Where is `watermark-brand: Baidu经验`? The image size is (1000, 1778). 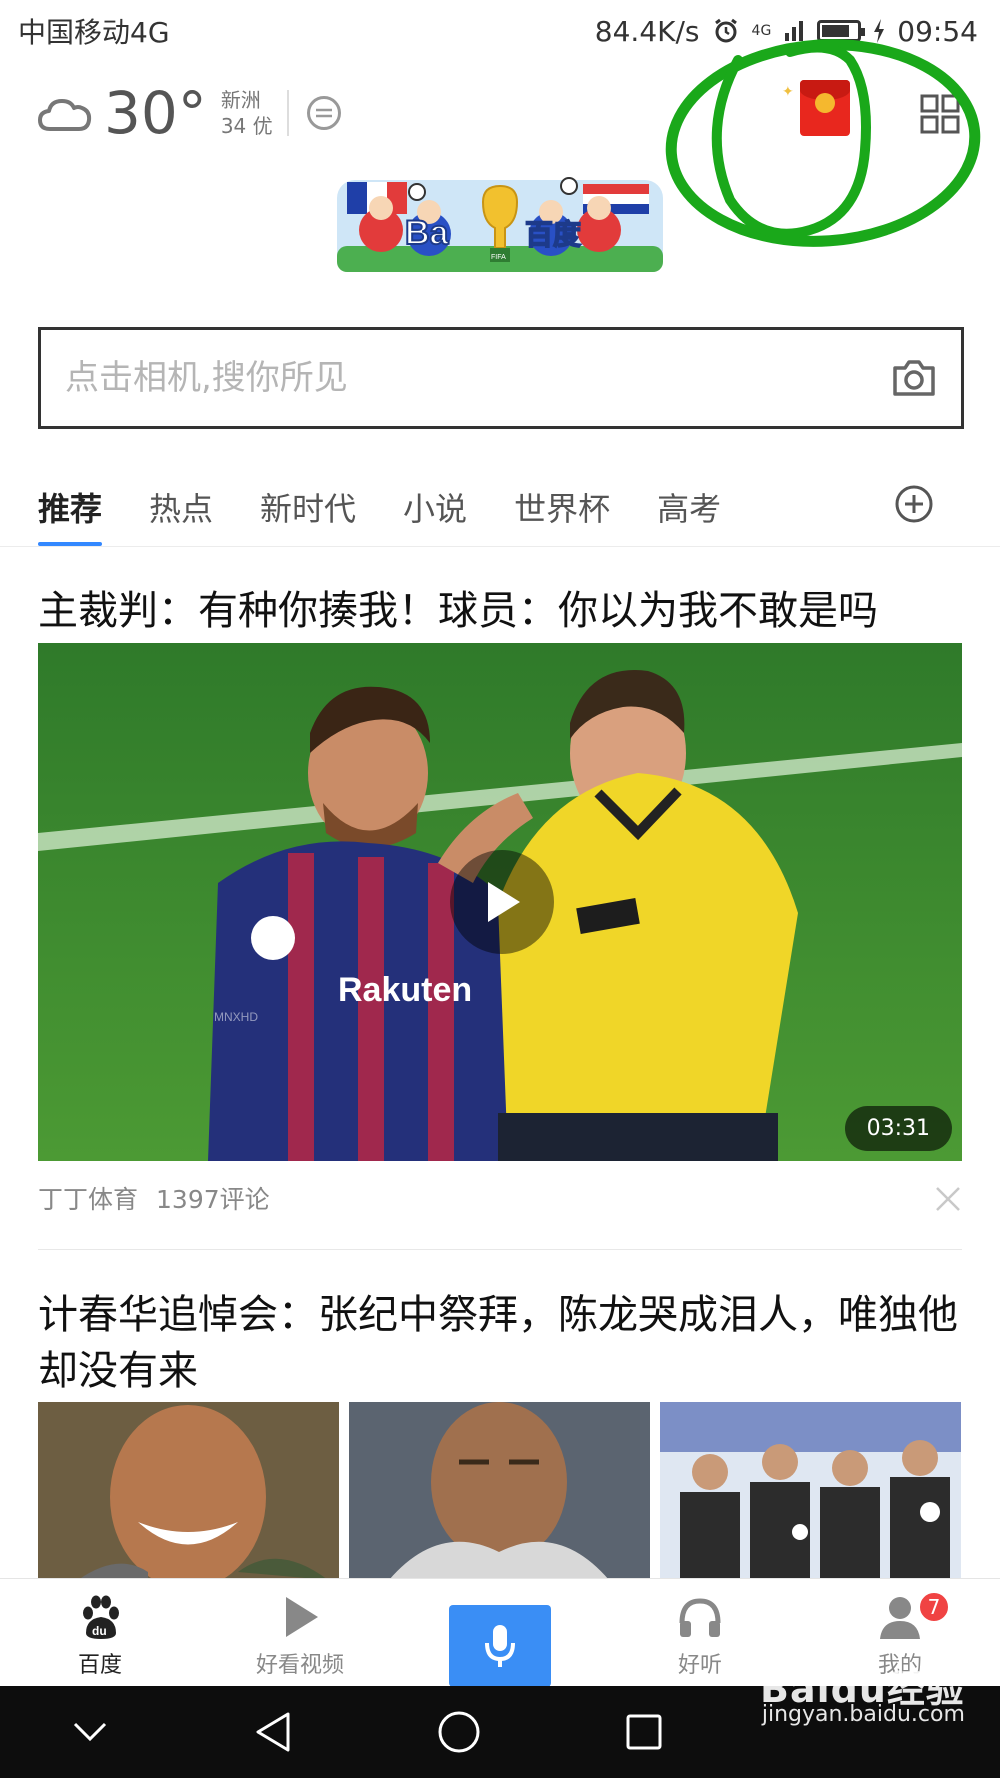 watermark-brand: Baidu经验 is located at coordinates (862, 1689).